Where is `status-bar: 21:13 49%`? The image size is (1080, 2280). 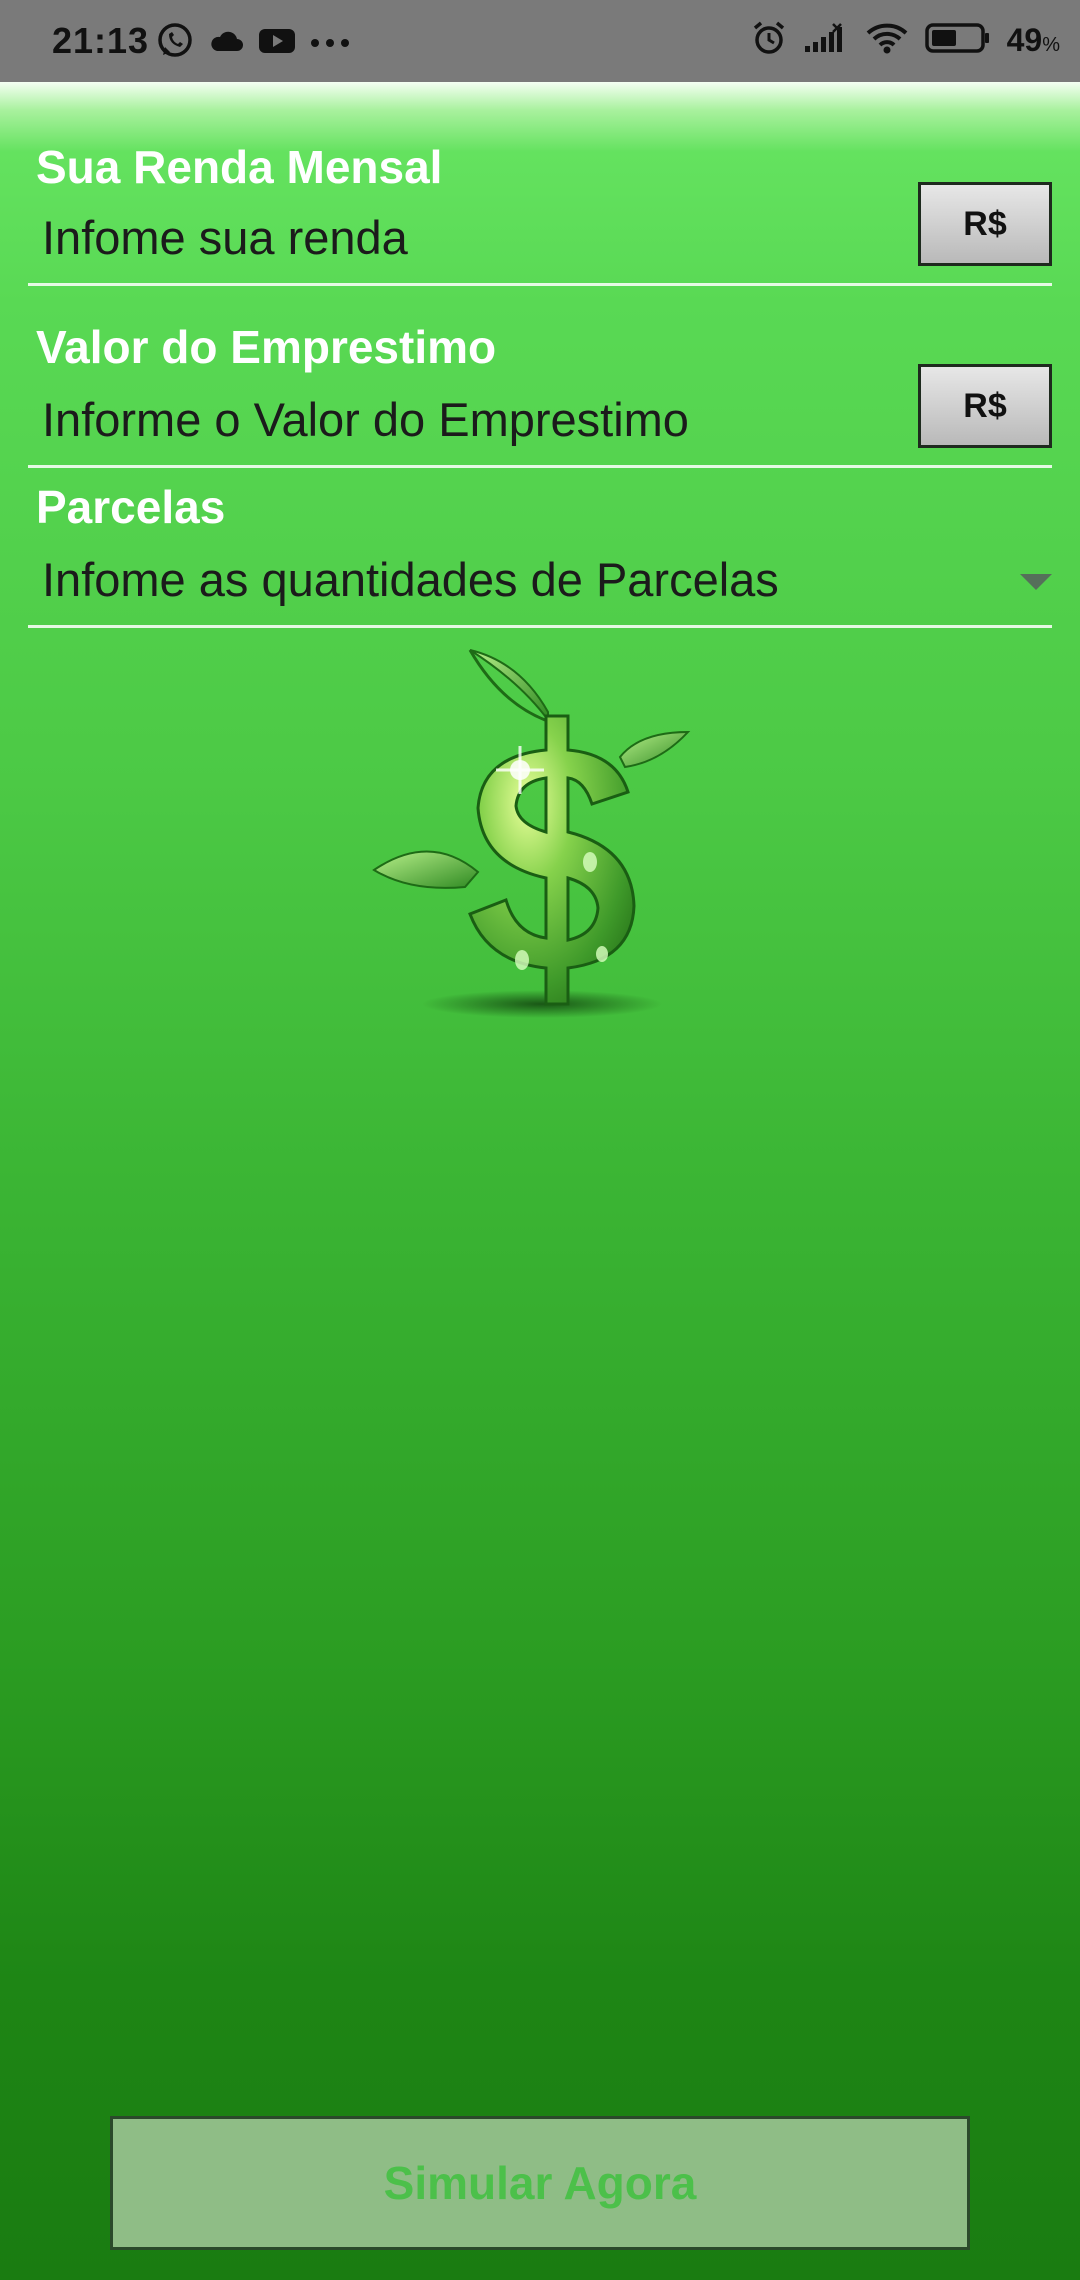
status-bar: 21:13 49% is located at coordinates (540, 41).